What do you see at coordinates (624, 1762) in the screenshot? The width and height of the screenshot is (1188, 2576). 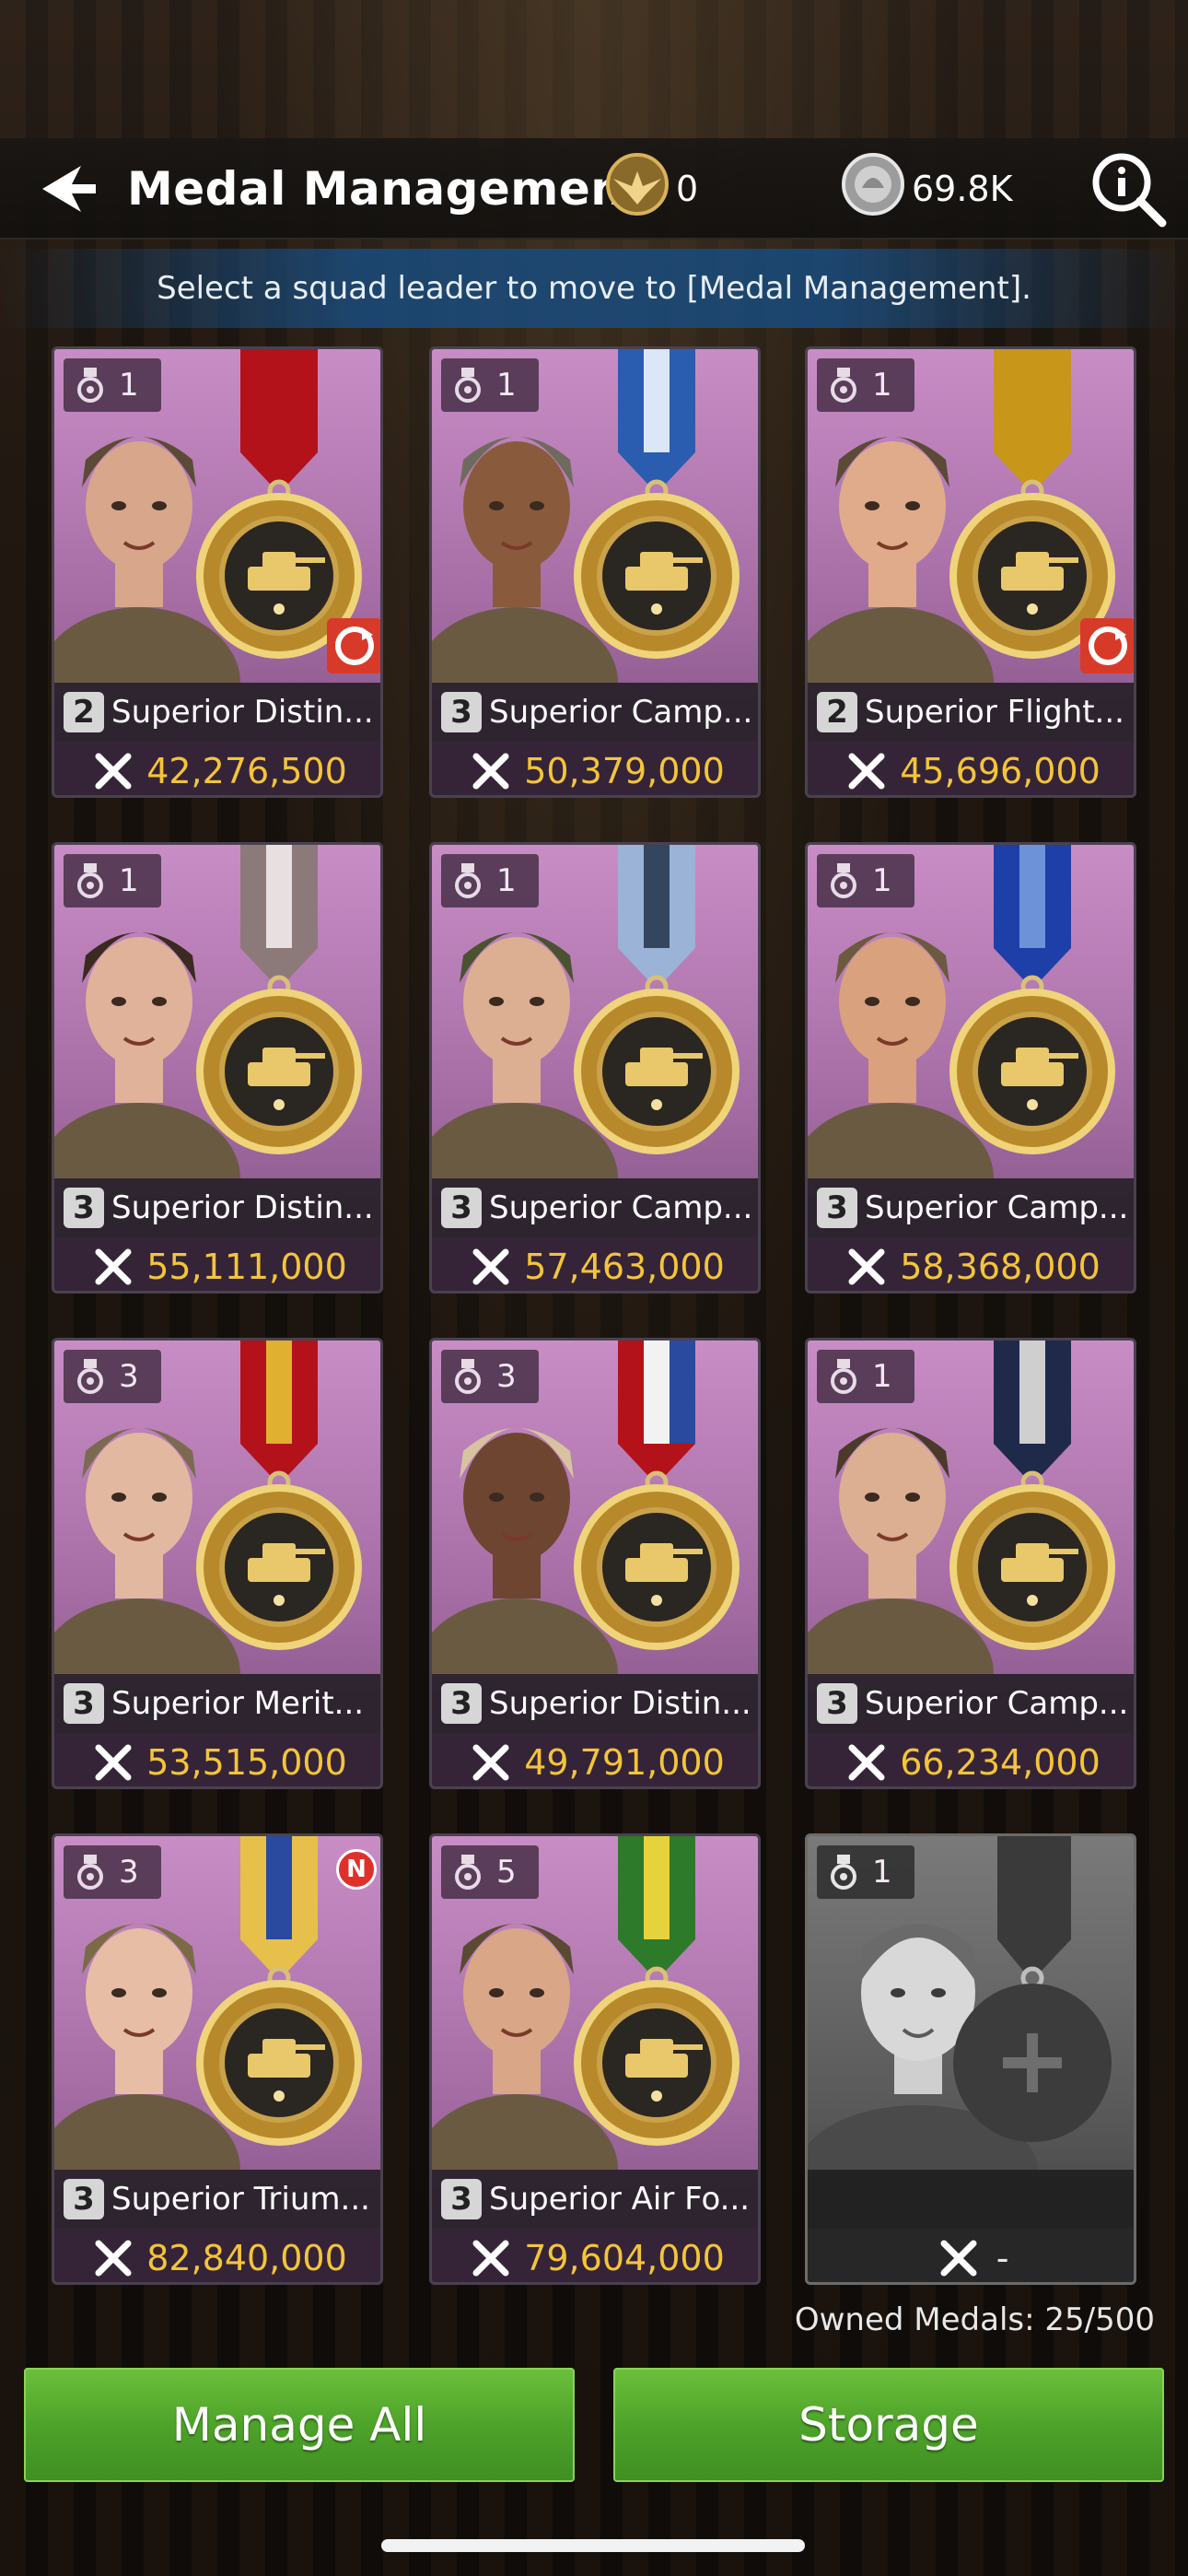 I see `power-value: 49,791,000` at bounding box center [624, 1762].